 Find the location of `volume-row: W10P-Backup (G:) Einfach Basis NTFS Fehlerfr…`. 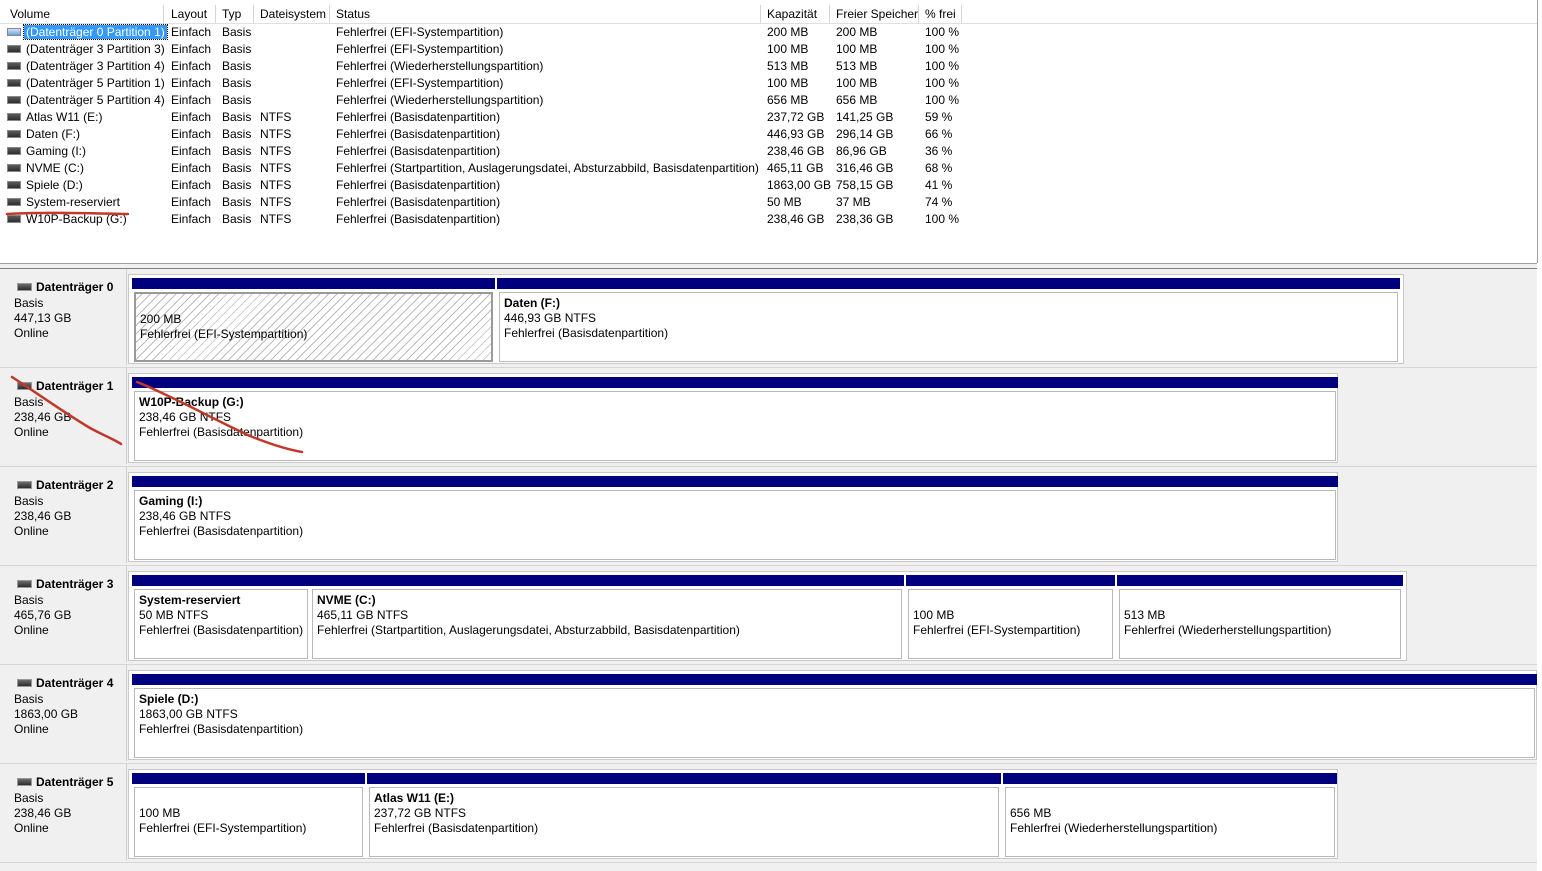

volume-row: W10P-Backup (G:) Einfach Basis NTFS Fehlerfr… is located at coordinates (481, 219).